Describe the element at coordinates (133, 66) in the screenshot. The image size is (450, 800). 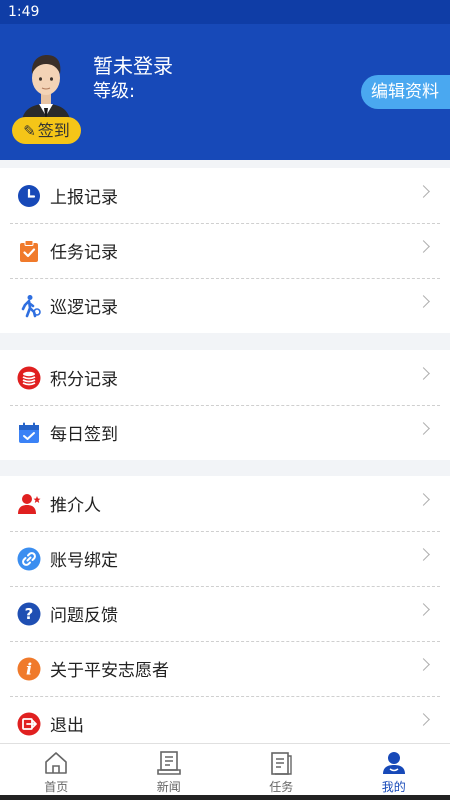
I see `username: 暂未登录` at that location.